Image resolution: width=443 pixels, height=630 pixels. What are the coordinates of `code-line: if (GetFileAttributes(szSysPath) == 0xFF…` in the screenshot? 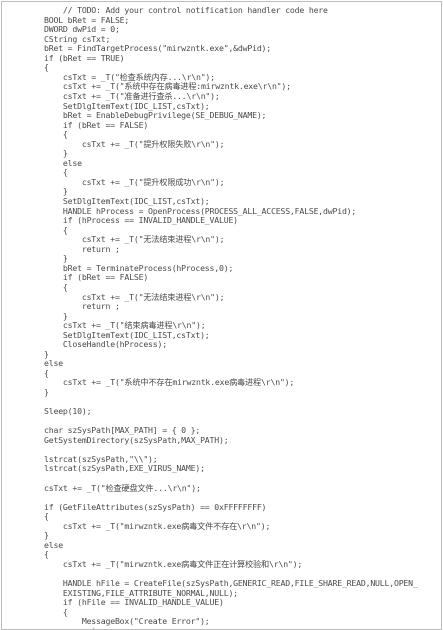 It's located at (155, 506).